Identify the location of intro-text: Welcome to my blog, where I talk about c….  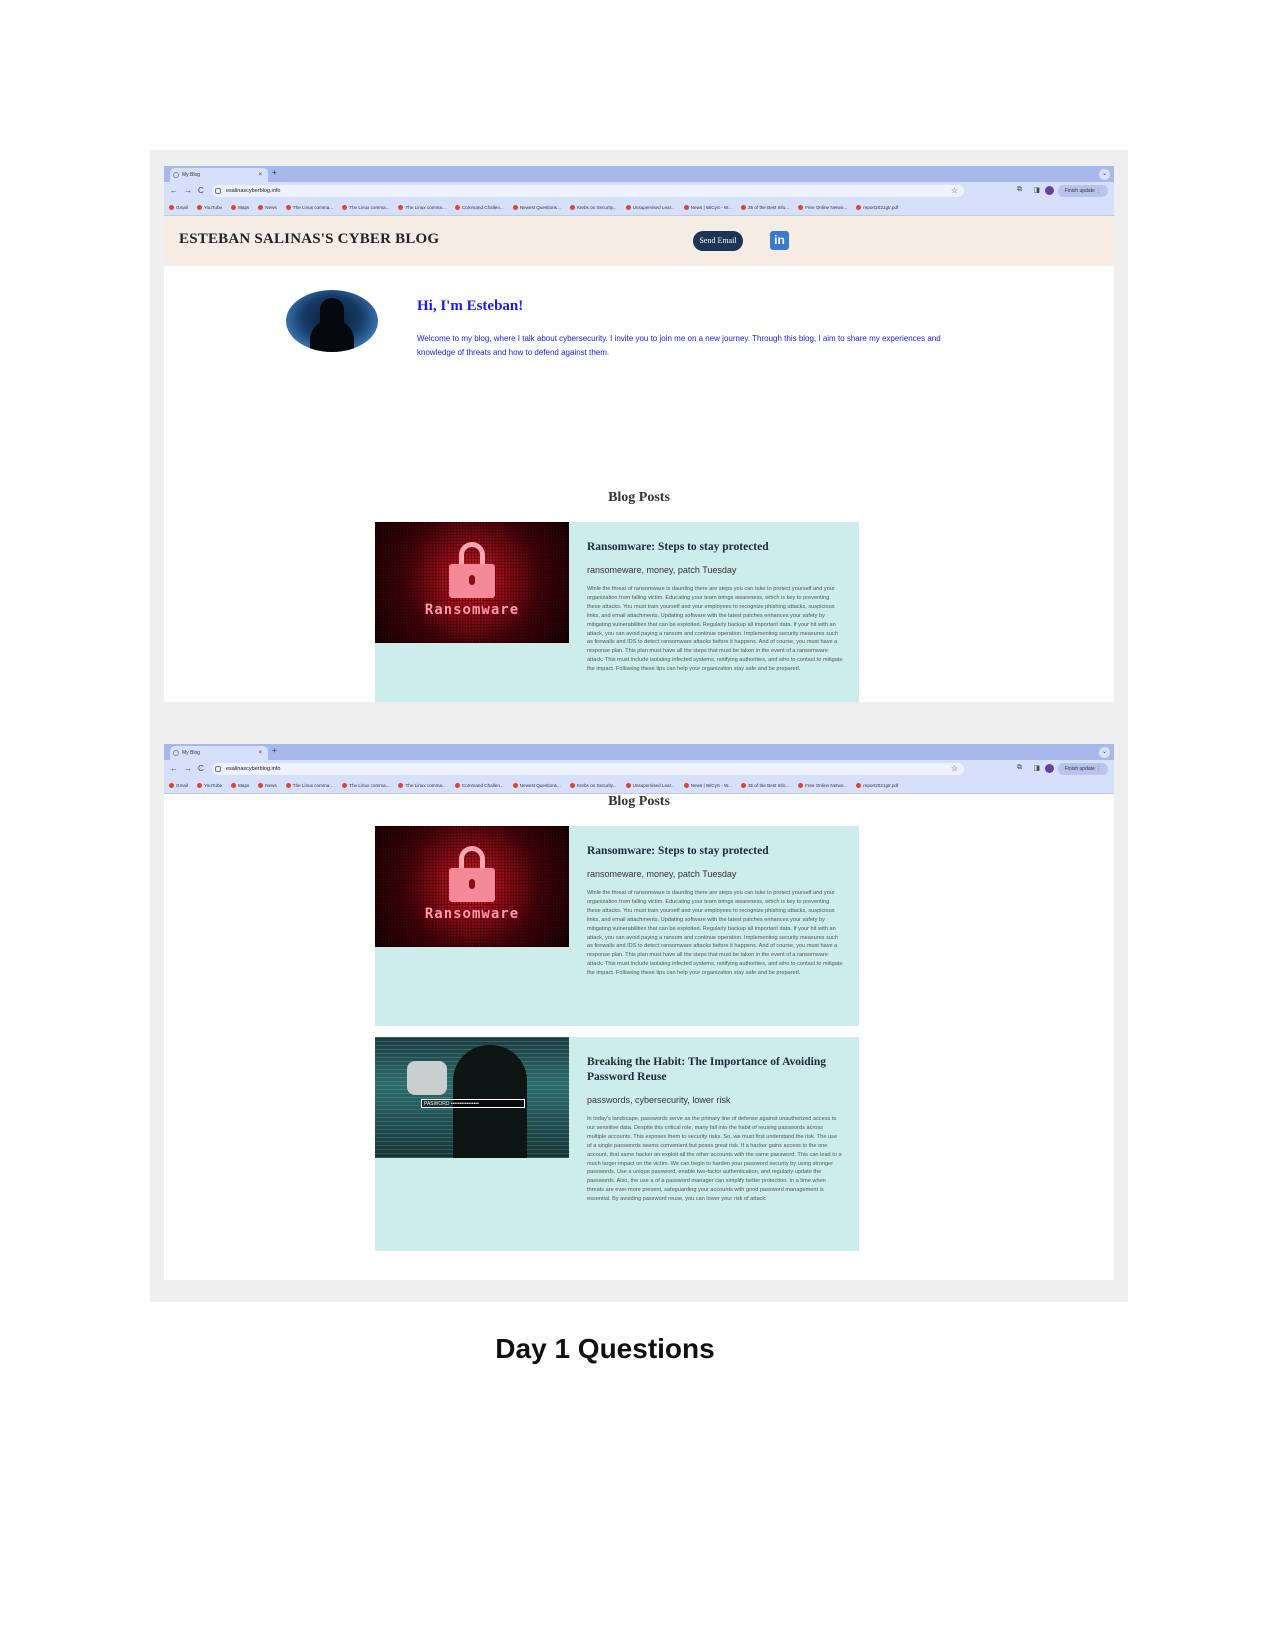
(679, 345).